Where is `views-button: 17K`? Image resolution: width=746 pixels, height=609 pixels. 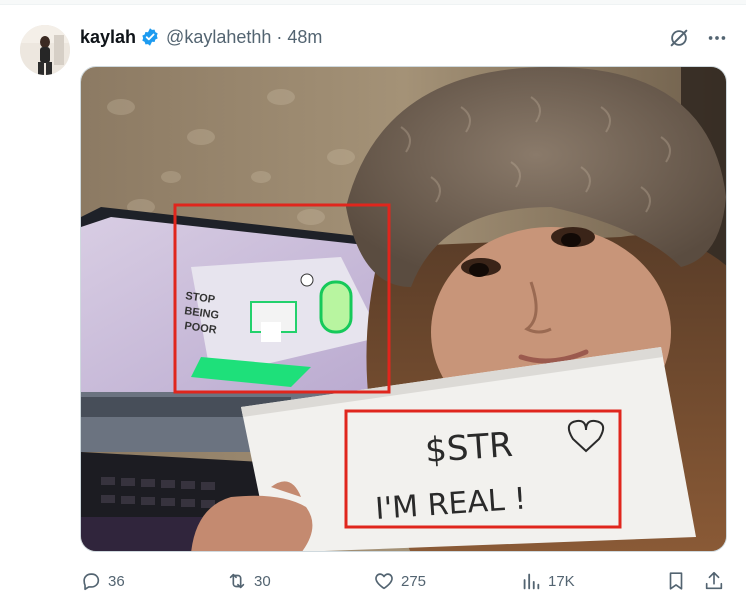 views-button: 17K is located at coordinates (547, 581).